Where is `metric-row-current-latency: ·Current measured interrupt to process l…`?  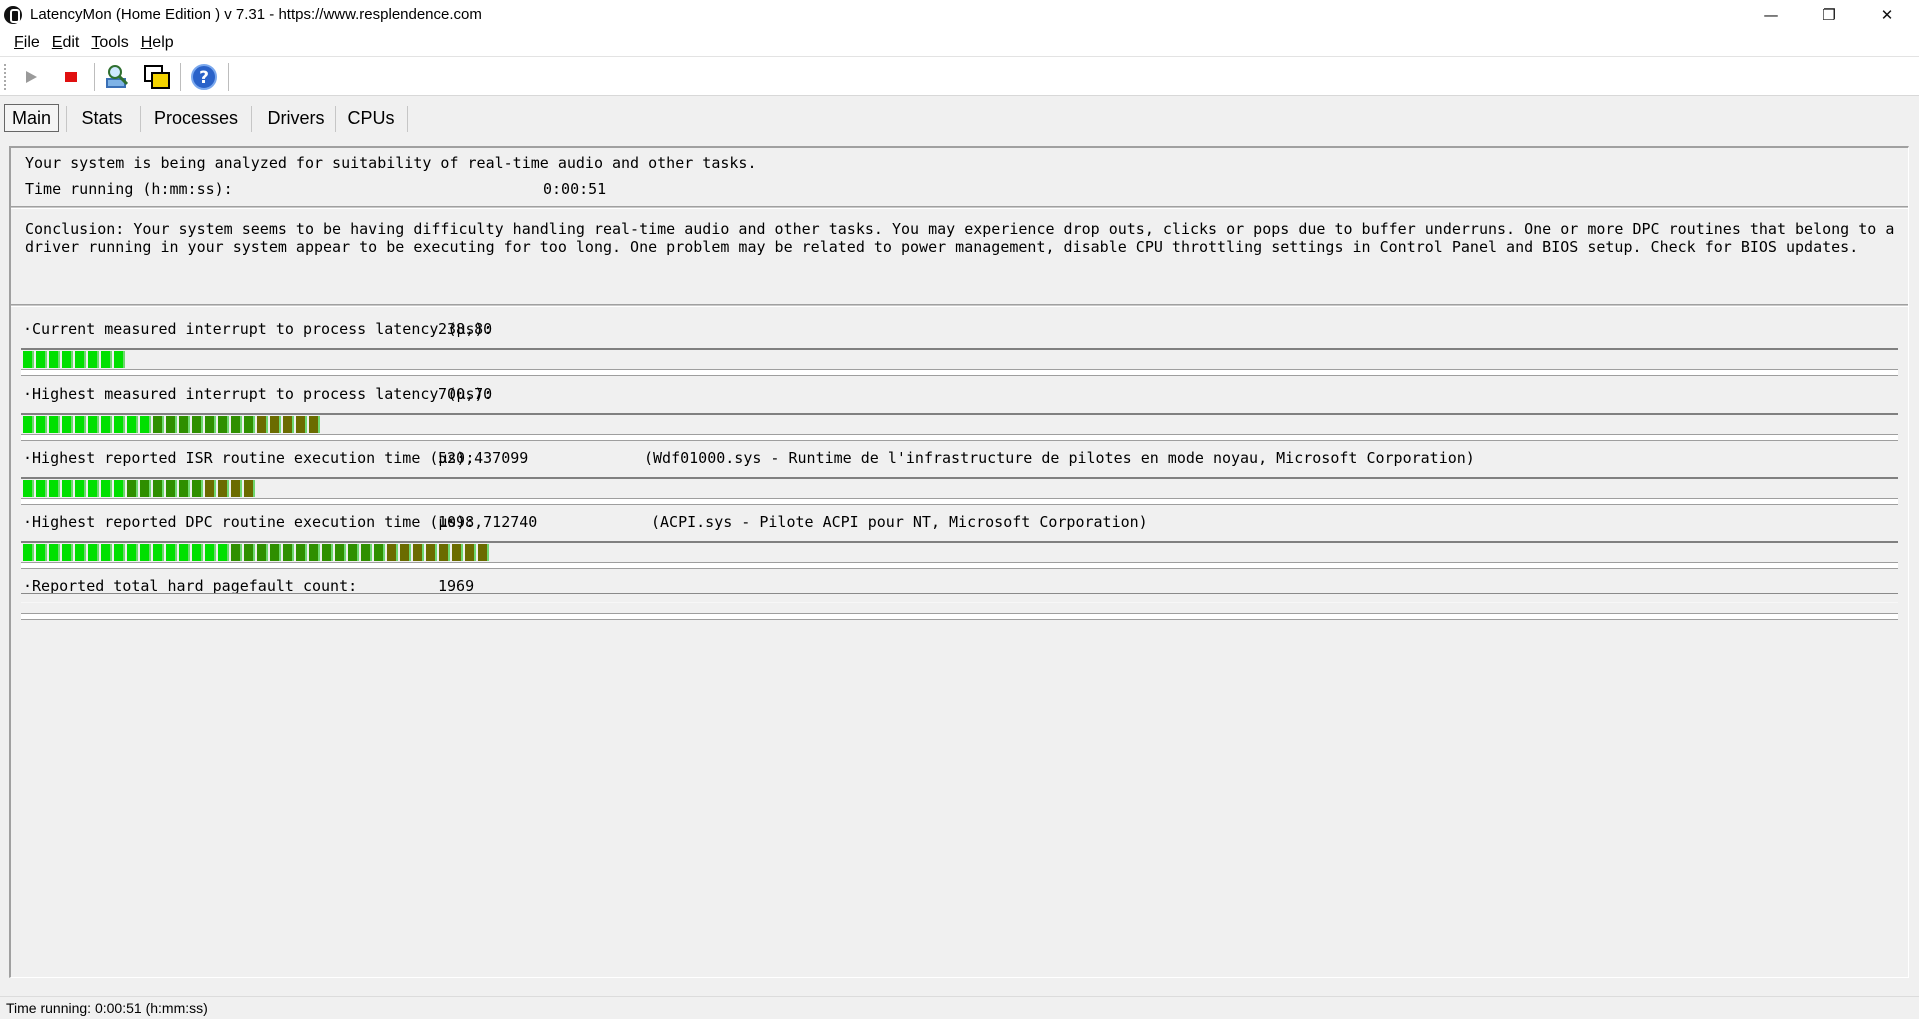
metric-row-current-latency: ·Current measured interrupt to process l… is located at coordinates (959, 352).